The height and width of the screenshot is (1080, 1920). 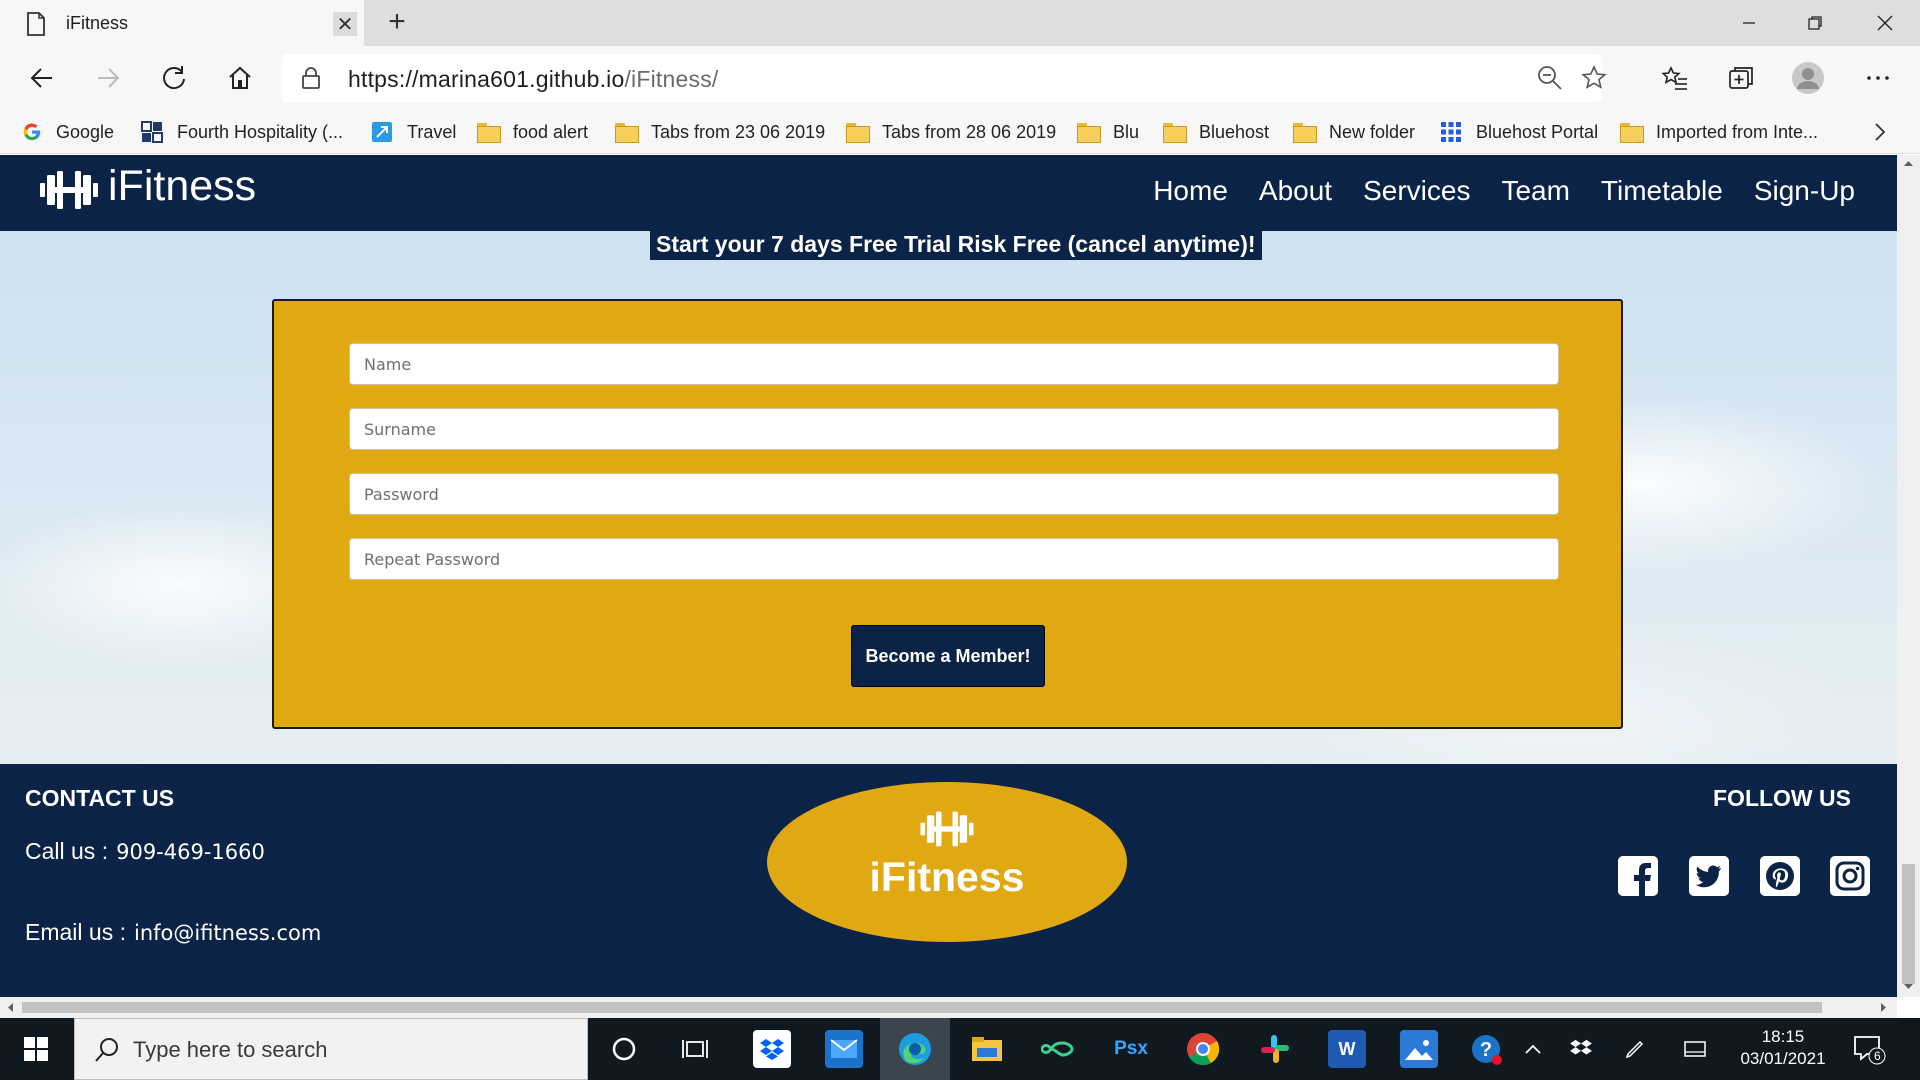 I want to click on tray-clock: 18:15 03/01/2021, so click(x=1783, y=1048).